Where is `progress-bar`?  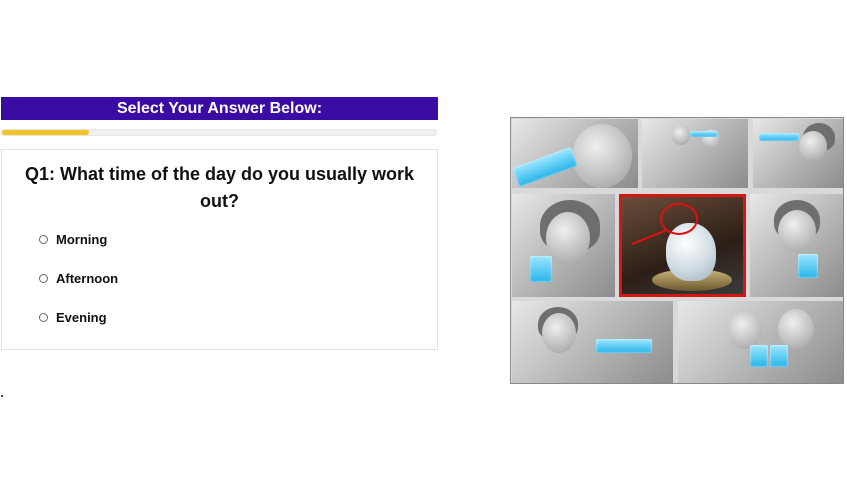 progress-bar is located at coordinates (219, 132).